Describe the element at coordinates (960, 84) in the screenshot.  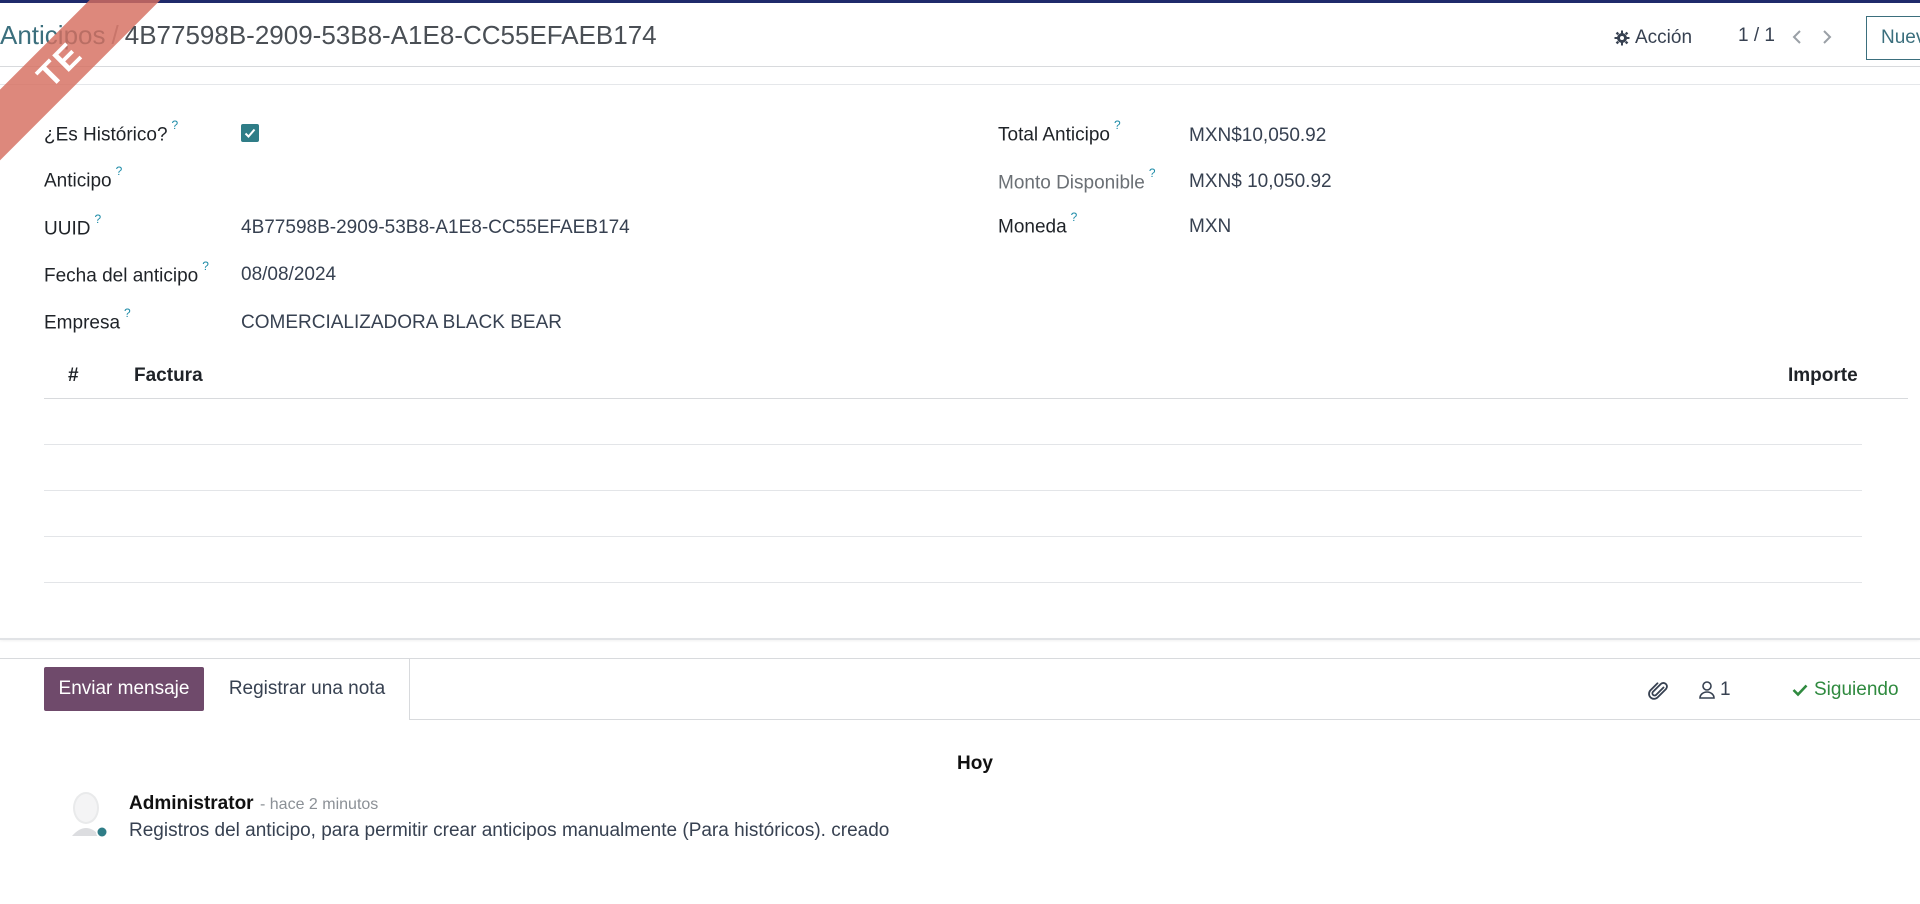
I see `sheet-top-border` at that location.